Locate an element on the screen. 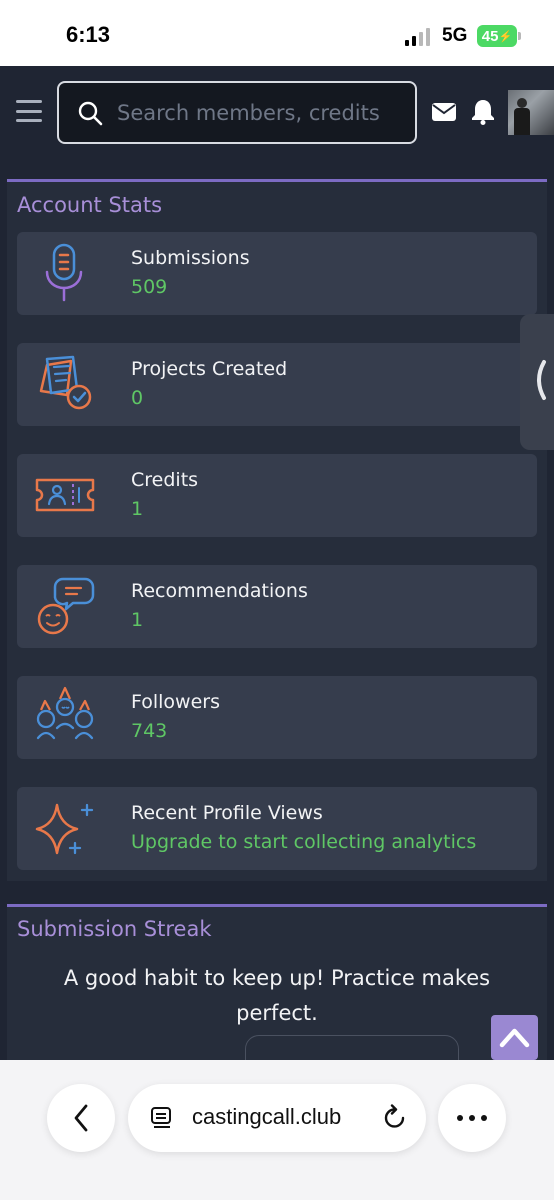 The image size is (554, 1200). stat-card-credits: Credits 1 is located at coordinates (277, 495).